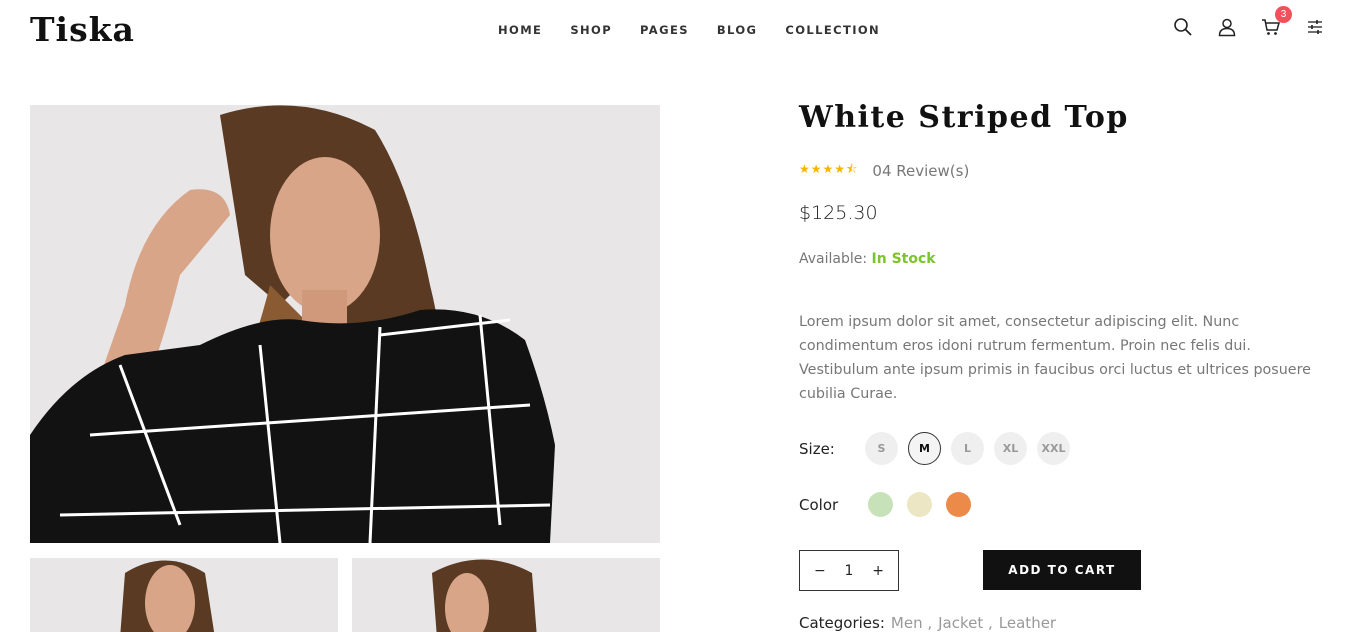 This screenshot has width=1349, height=632. Describe the element at coordinates (520, 30) in the screenshot. I see `nav-home: HOME` at that location.